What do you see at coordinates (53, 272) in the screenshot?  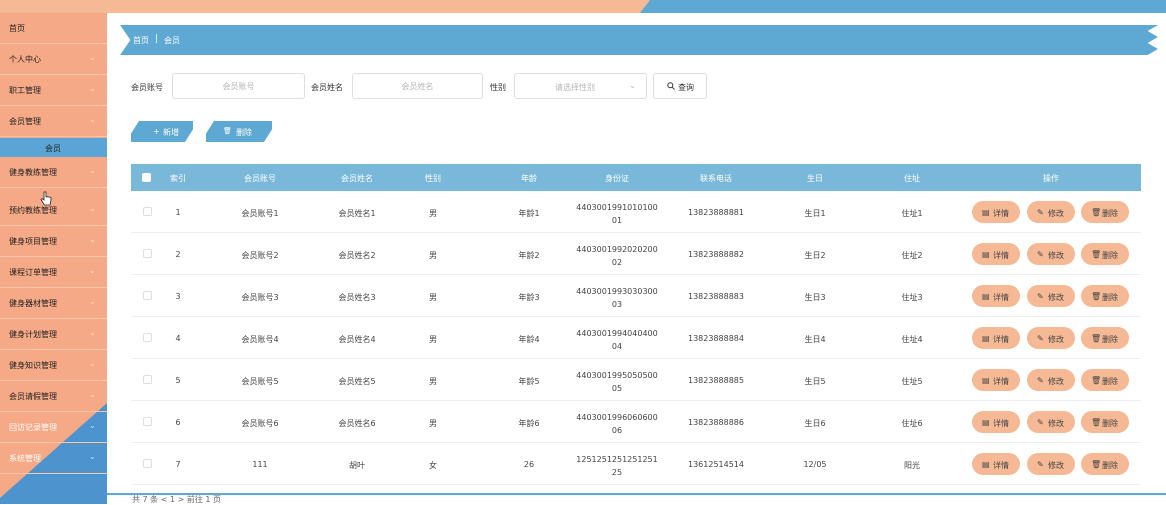 I see `sidebar-item-orders: 课程订单管理 ⌄` at bounding box center [53, 272].